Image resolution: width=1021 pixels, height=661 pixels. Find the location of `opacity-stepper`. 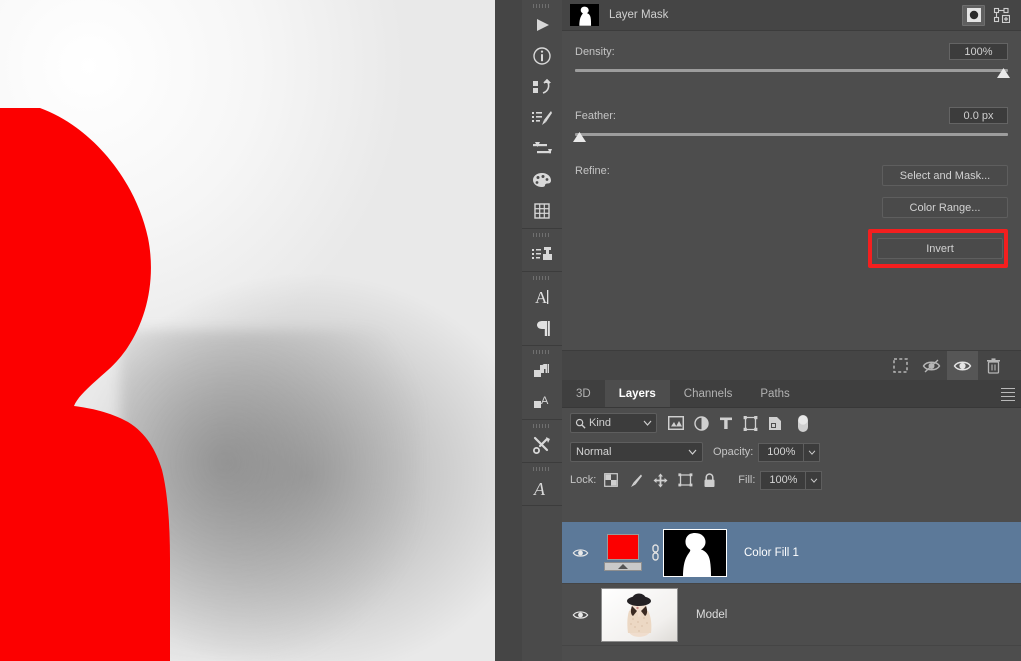

opacity-stepper is located at coordinates (812, 452).